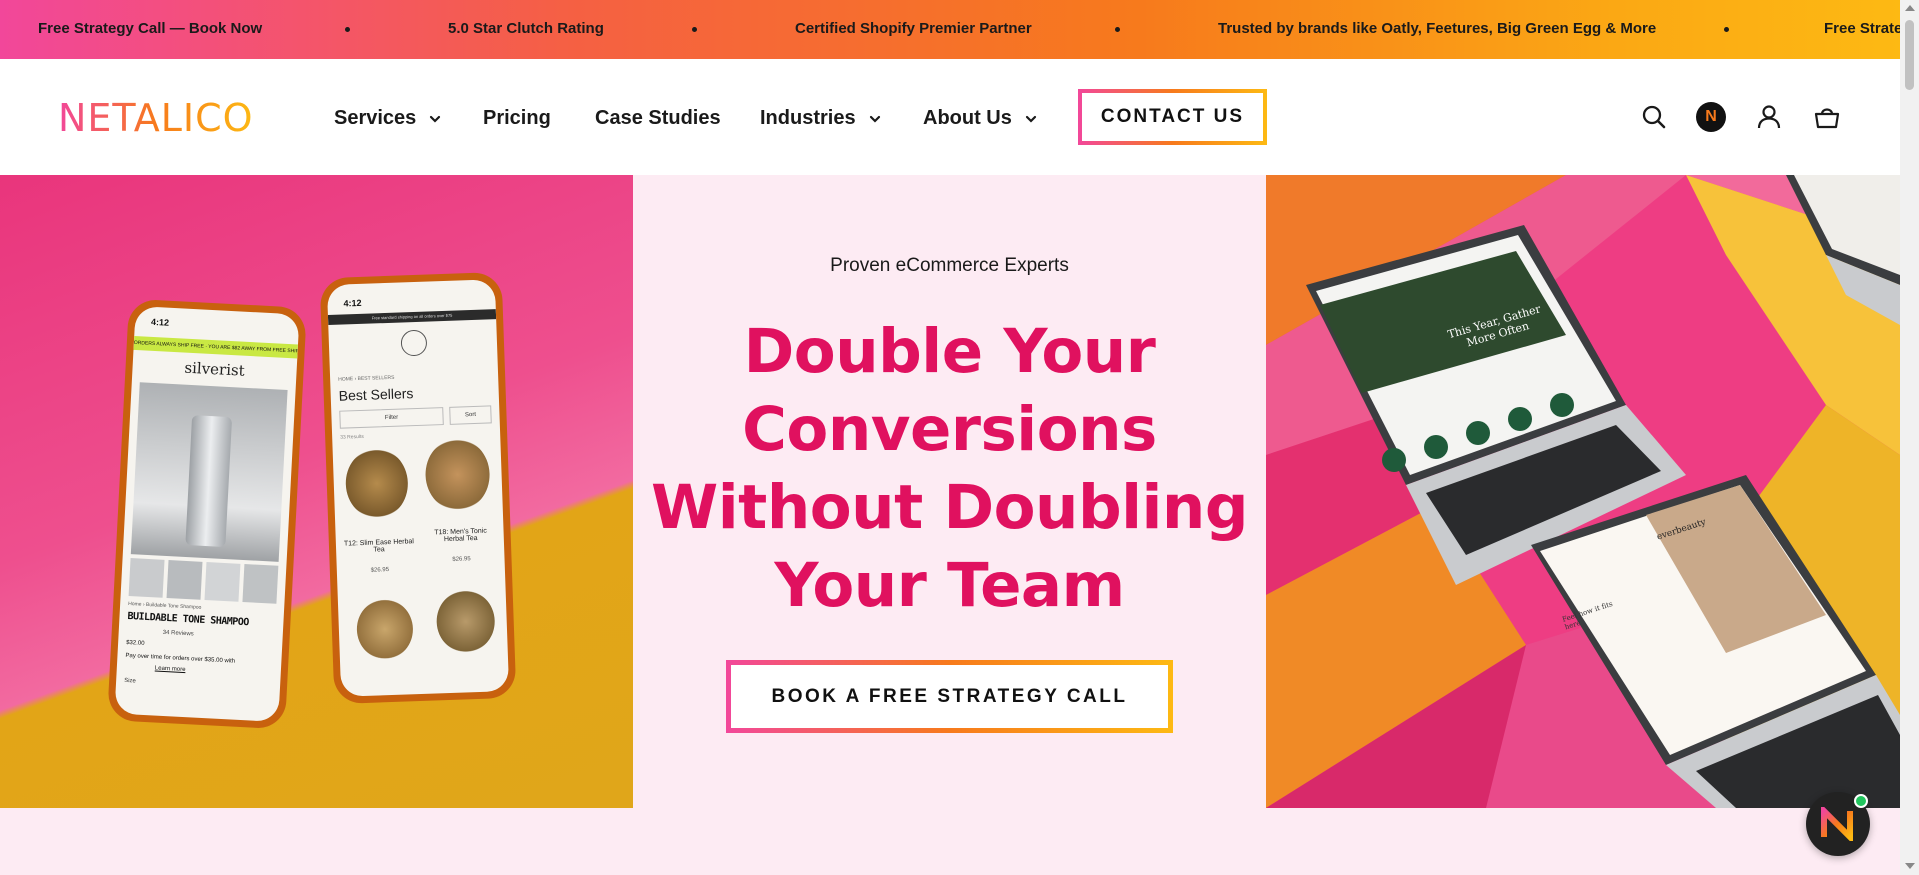 Image resolution: width=1919 pixels, height=875 pixels. Describe the element at coordinates (808, 118) in the screenshot. I see `nav-industries-label: Industries` at that location.